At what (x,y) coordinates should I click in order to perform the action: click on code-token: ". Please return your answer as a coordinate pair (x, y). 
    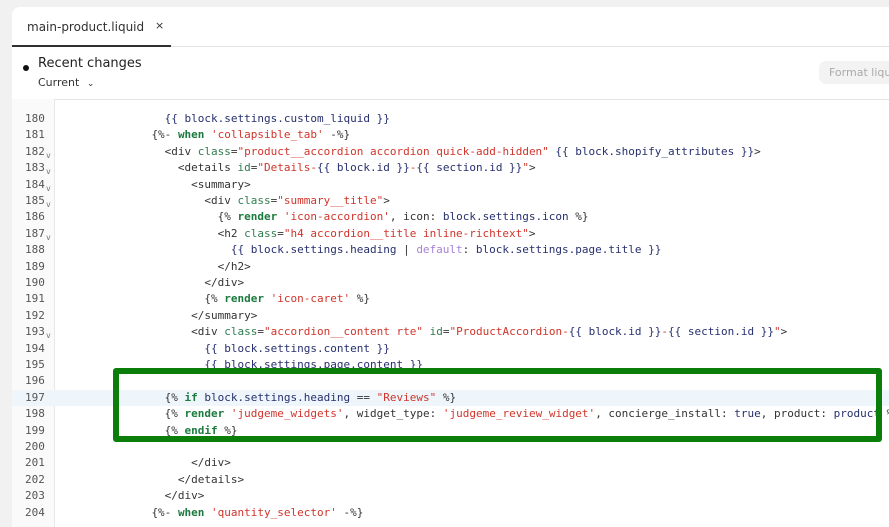
    Looking at the image, I should click on (525, 168).